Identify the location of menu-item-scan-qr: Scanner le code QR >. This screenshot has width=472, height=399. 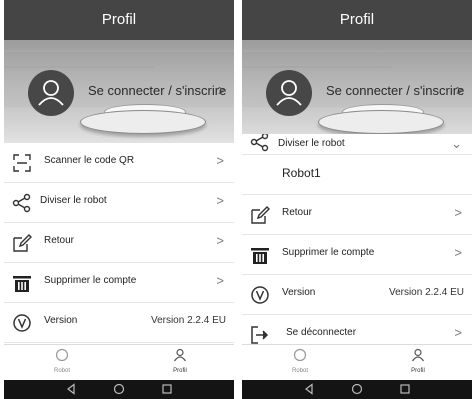
(119, 163).